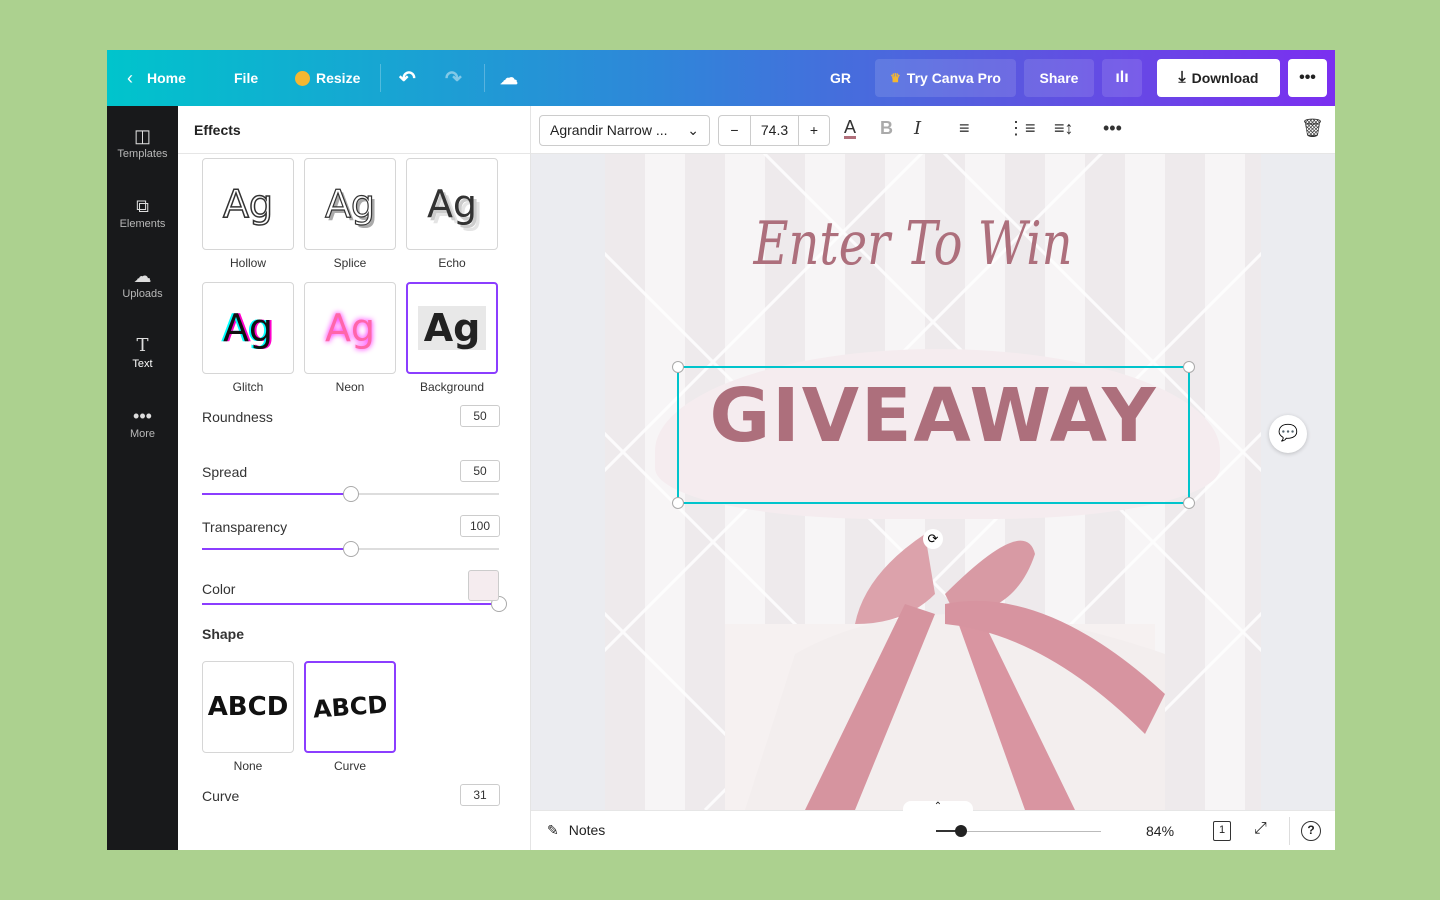 The image size is (1440, 900). I want to click on roundness-slider, so click(350, 494).